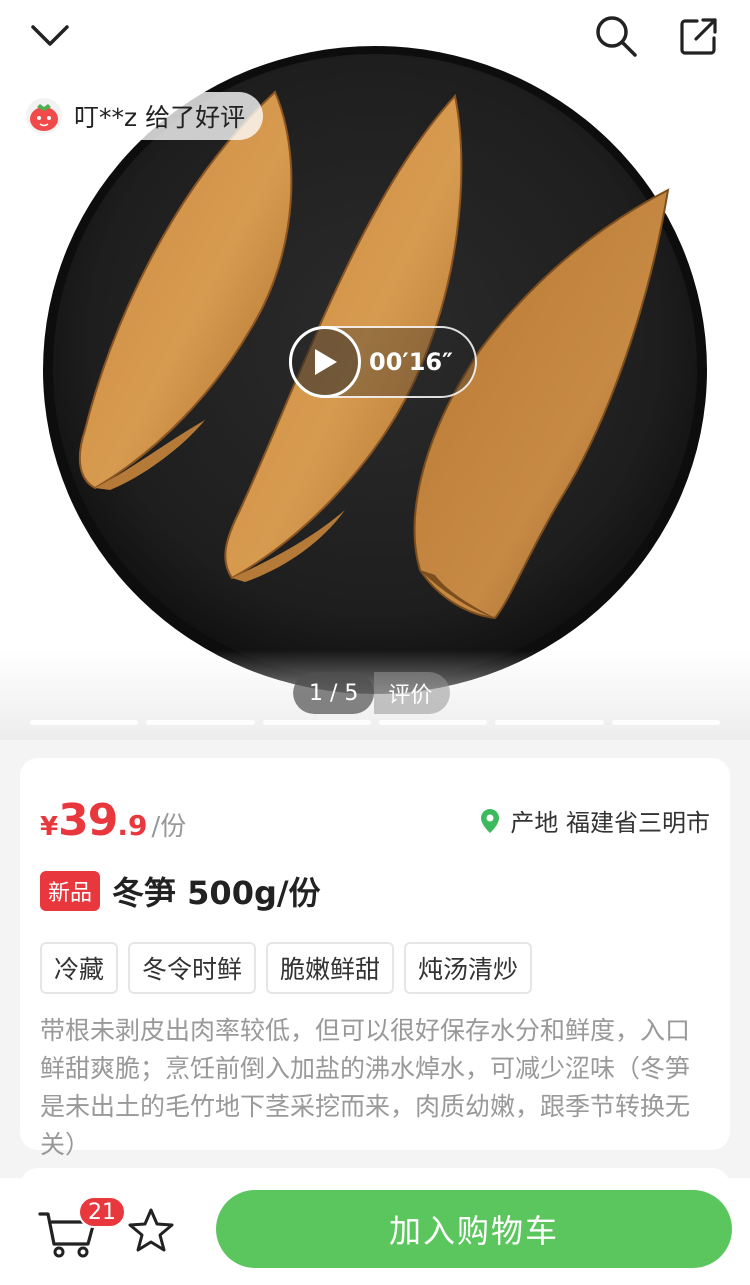  I want to click on share-button, so click(699, 36).